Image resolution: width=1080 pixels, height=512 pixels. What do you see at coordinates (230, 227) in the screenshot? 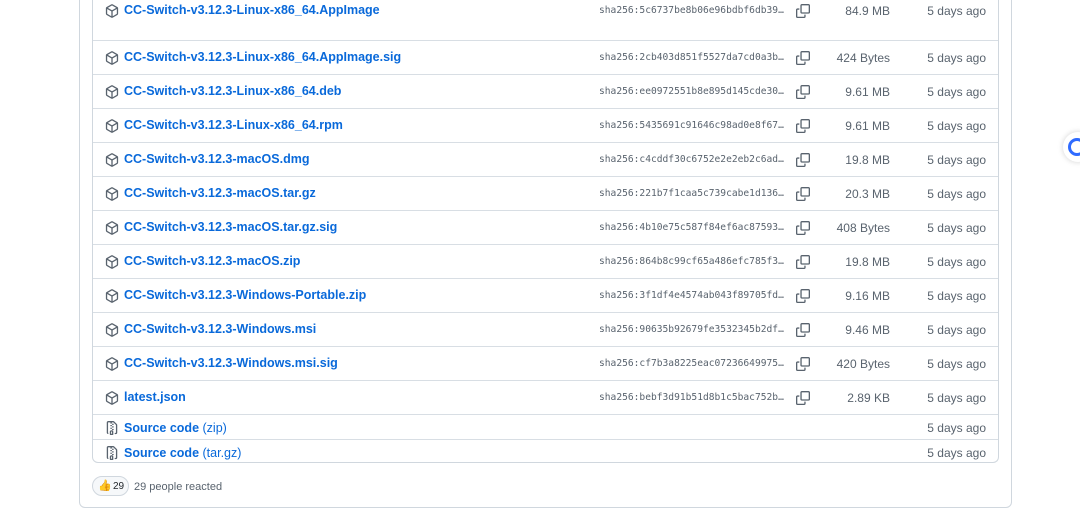
I see `asset-link: CC-Switch-v3.12.3-macOS.tar.gz.sig` at bounding box center [230, 227].